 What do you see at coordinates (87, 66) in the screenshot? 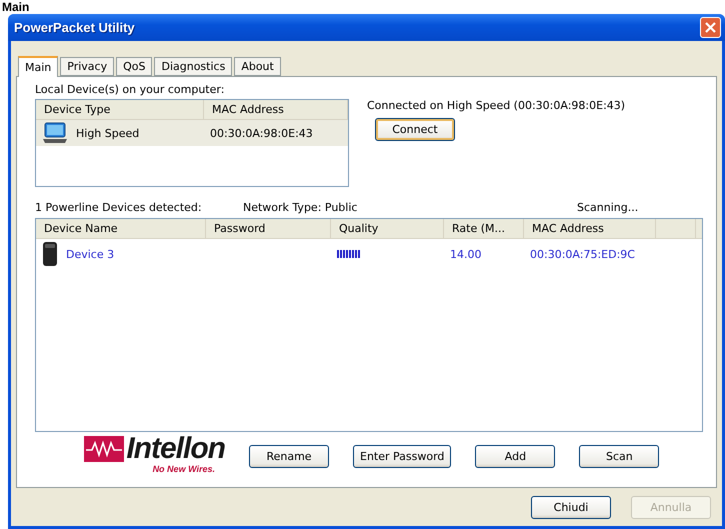
I see `tab: Privacy` at bounding box center [87, 66].